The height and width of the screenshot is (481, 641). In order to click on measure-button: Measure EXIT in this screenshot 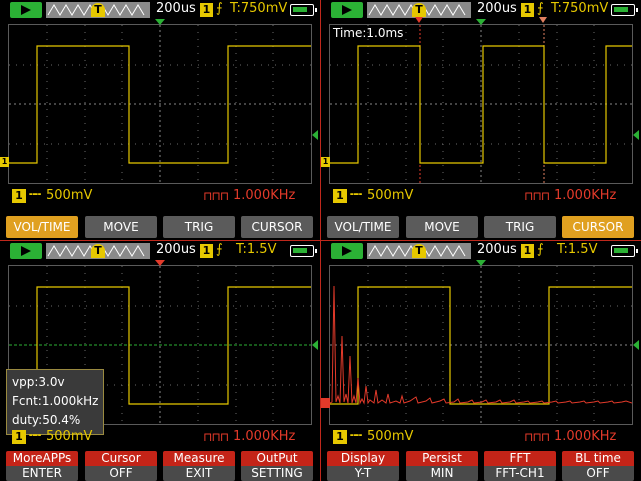, I will do `click(199, 466)`.